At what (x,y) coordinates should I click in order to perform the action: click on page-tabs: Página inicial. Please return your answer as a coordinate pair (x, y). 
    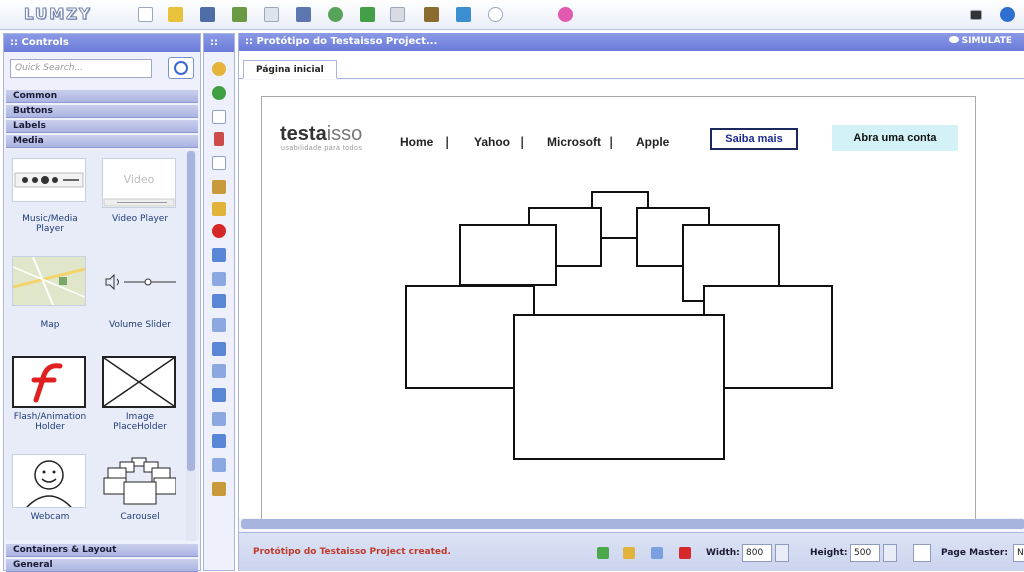
    Looking at the image, I should click on (631, 65).